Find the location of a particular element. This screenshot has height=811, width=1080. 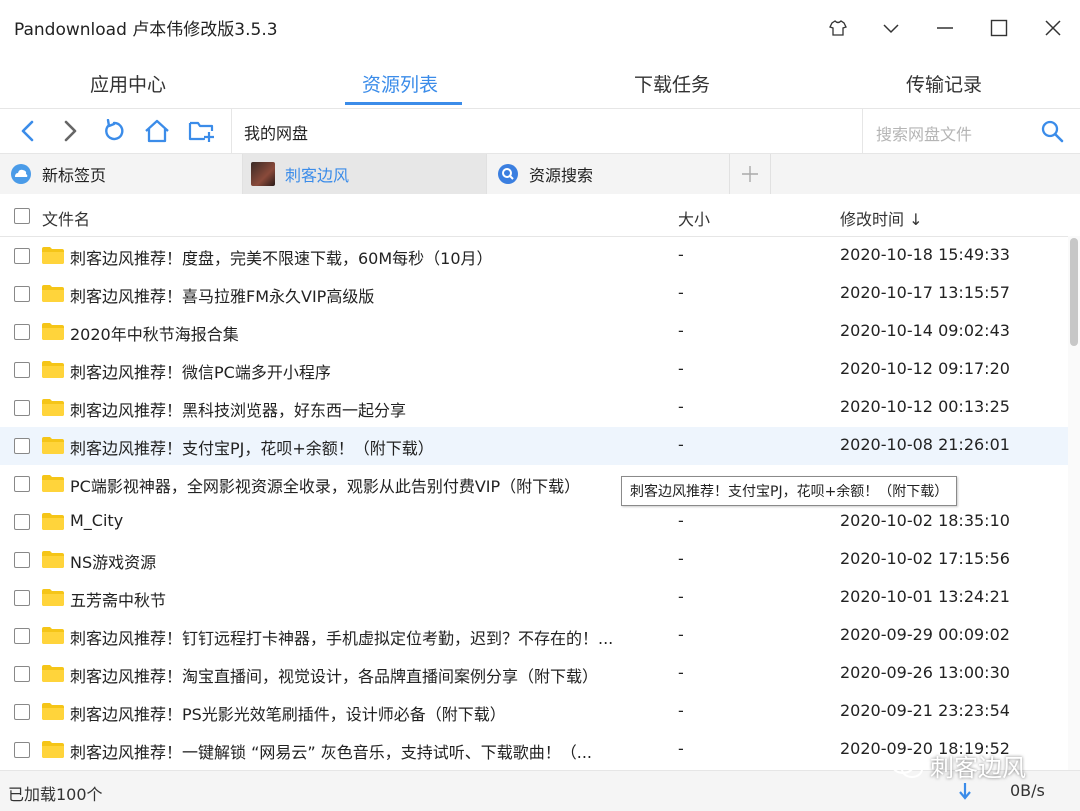

toolbar: 我的网盘 搜索网盘文件 is located at coordinates (540, 131).